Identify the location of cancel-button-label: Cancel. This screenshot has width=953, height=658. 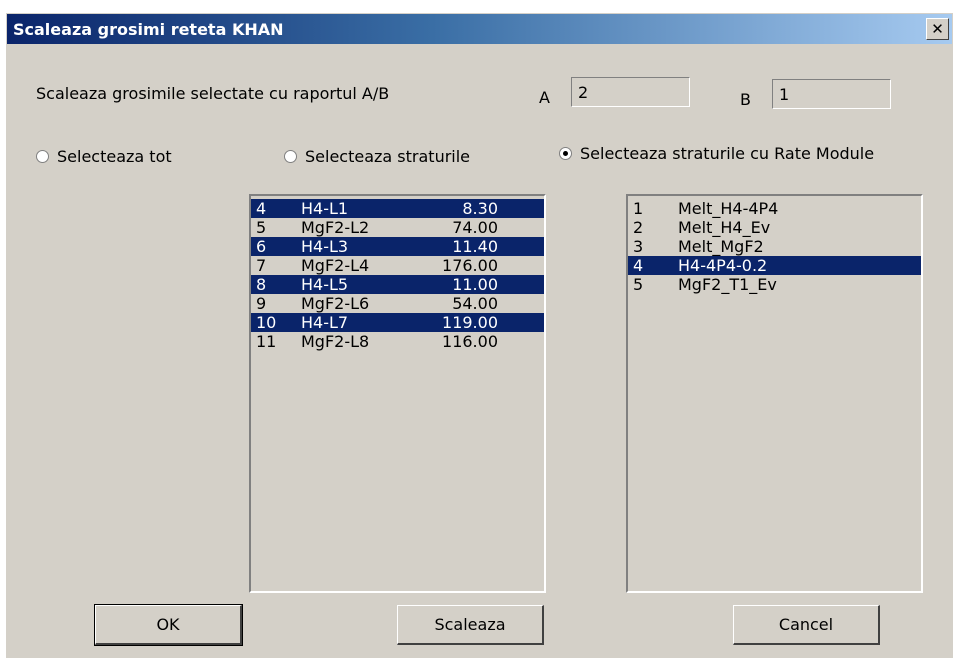
(806, 624).